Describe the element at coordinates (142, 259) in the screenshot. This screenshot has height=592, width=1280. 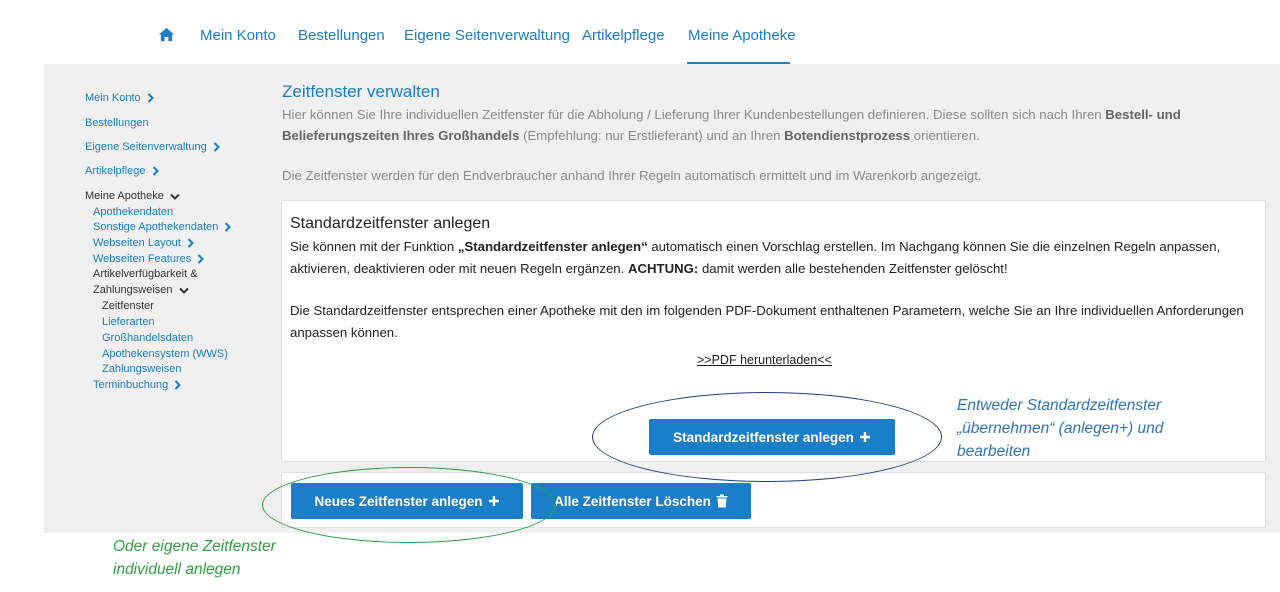
I see `sidebar-item-label: Webseiten Features` at that location.